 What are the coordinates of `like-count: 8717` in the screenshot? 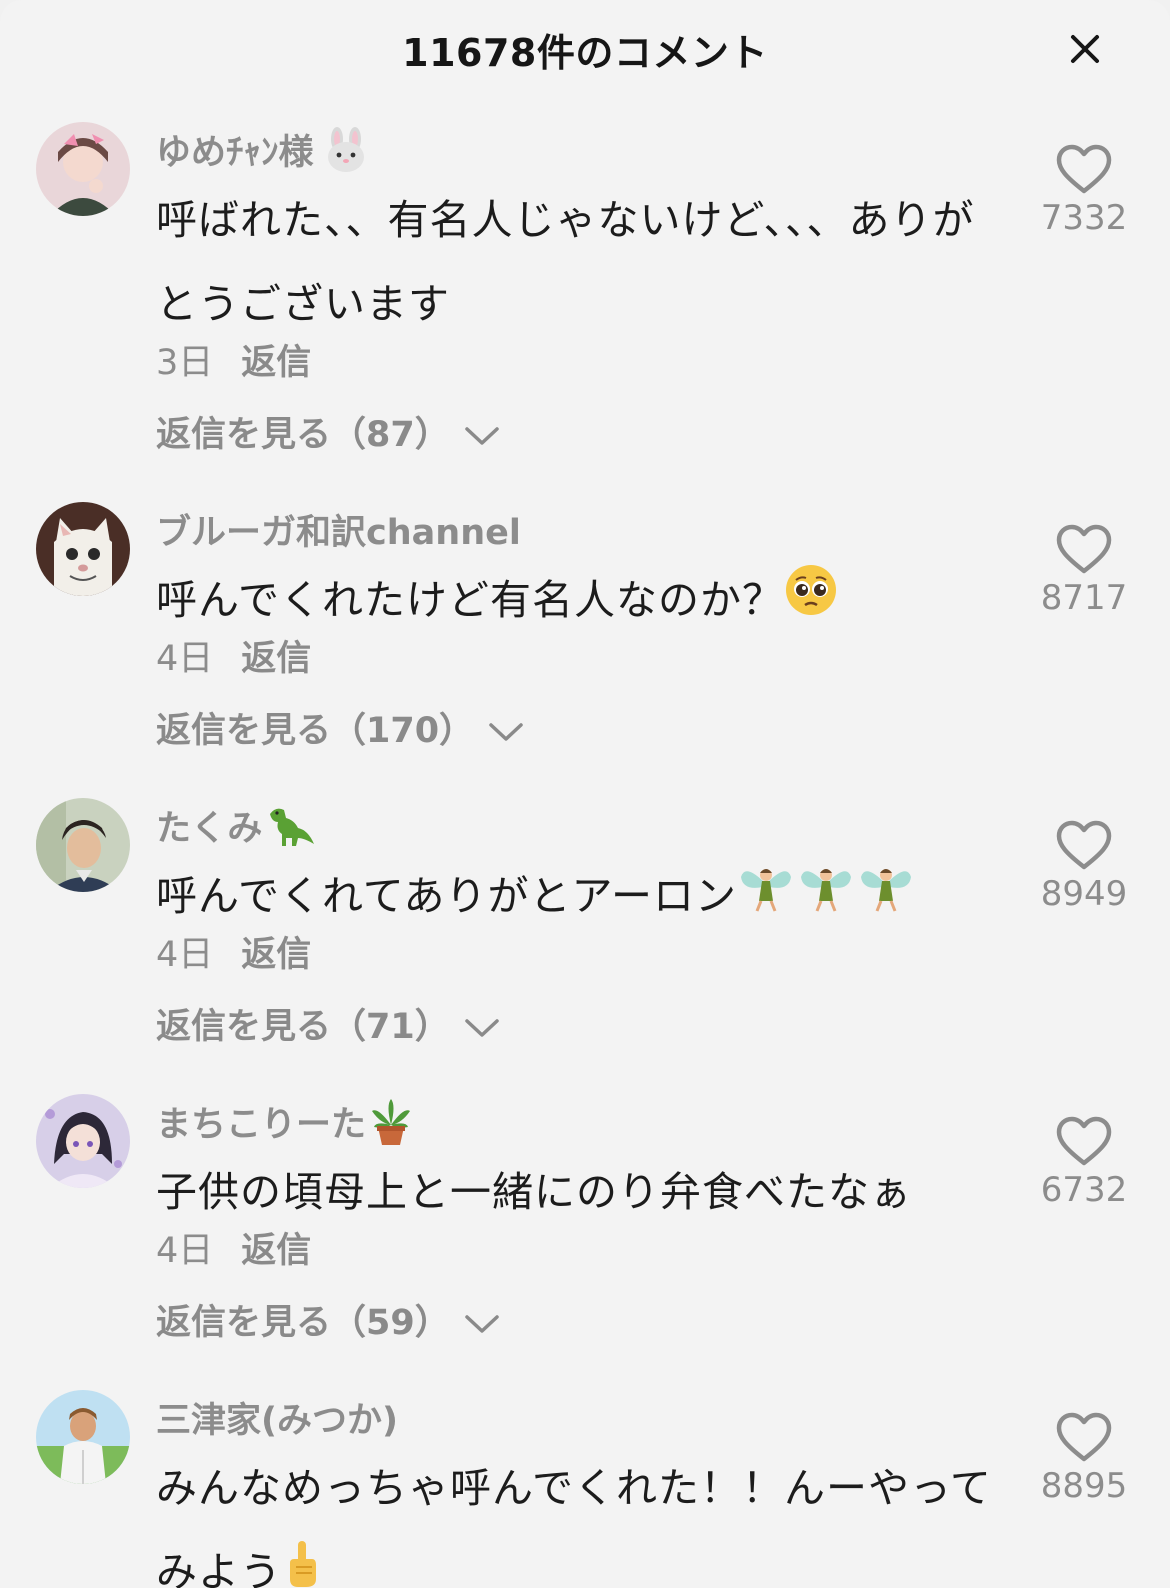 It's located at (1084, 598).